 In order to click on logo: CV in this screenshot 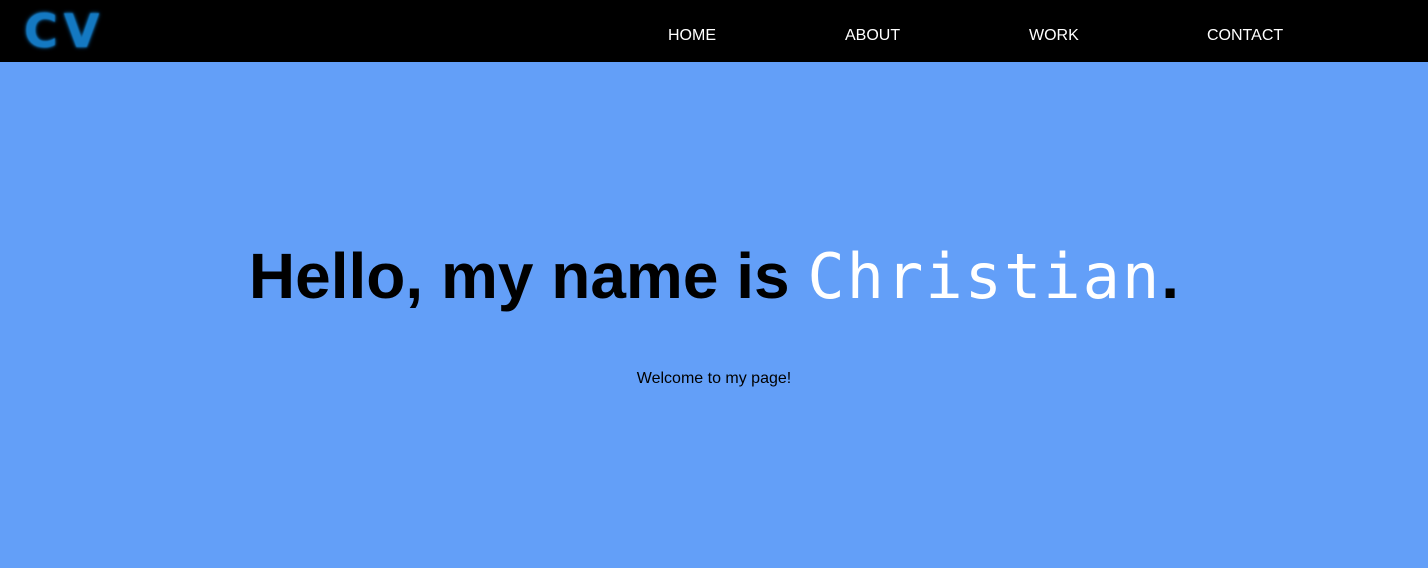, I will do `click(64, 31)`.